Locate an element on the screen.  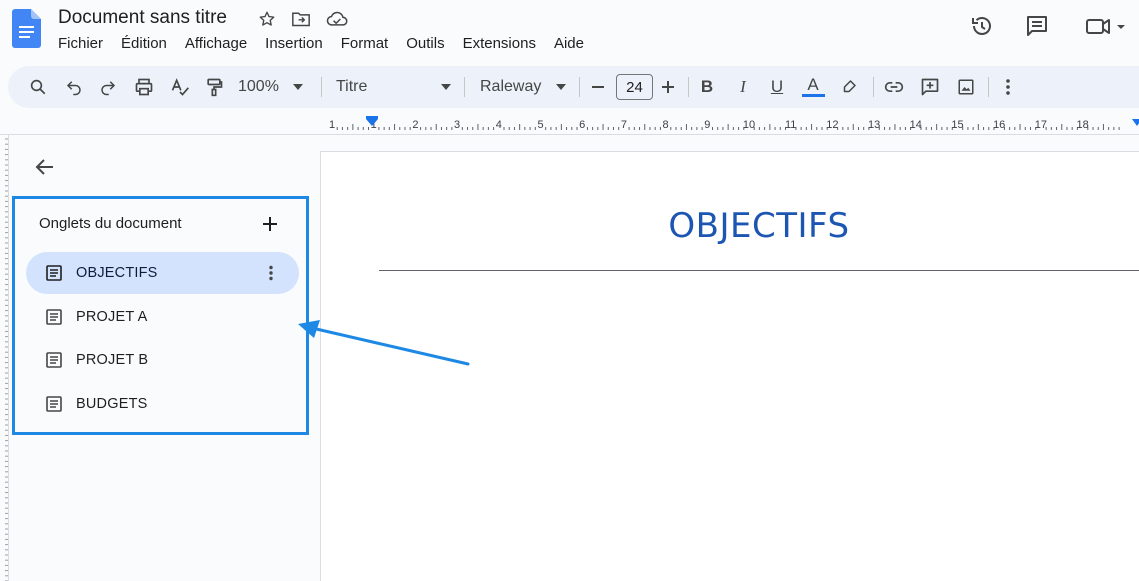
comments-icon is located at coordinates (1037, 26).